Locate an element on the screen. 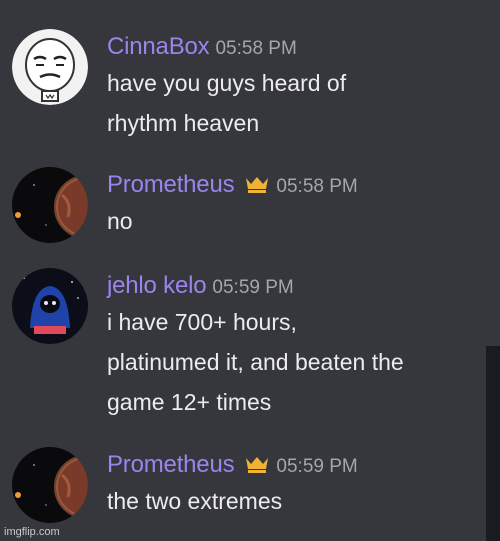  watermark: imgflip.com is located at coordinates (32, 532).